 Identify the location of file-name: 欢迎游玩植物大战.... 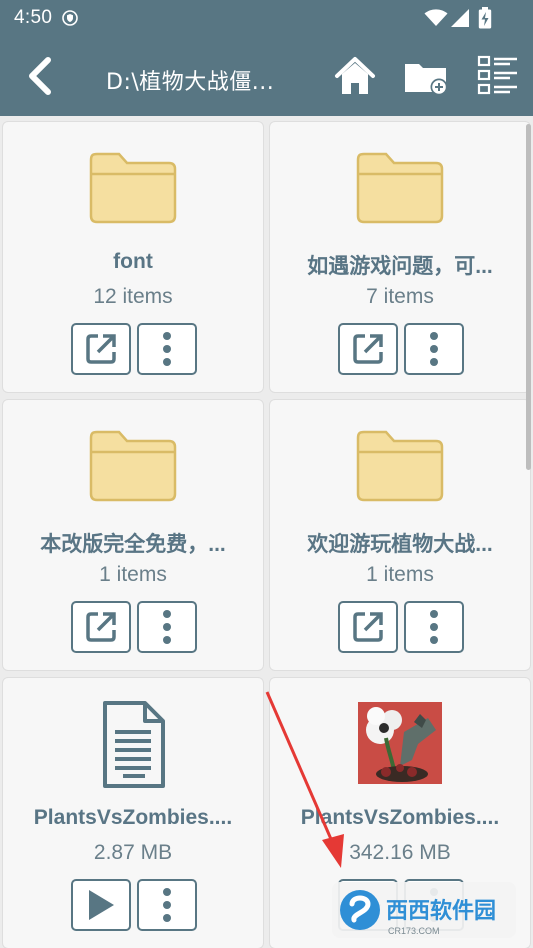
(400, 544).